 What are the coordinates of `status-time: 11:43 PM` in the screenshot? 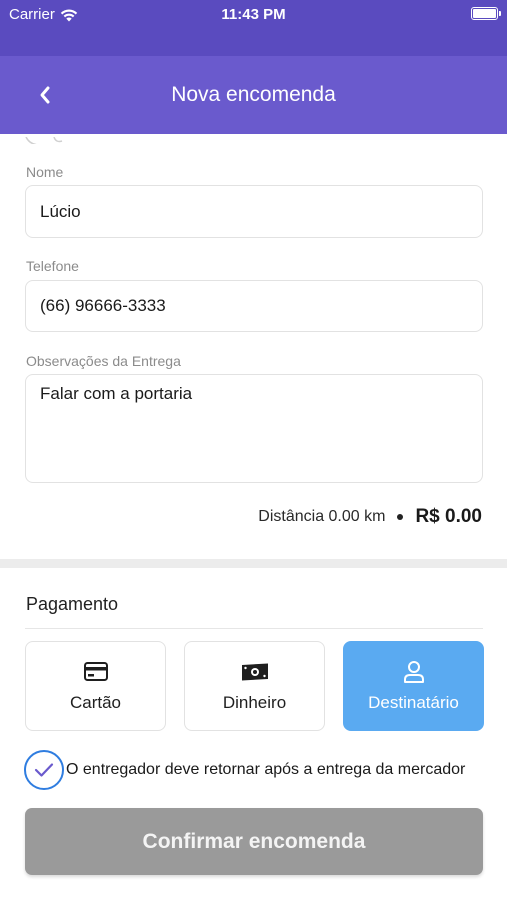 It's located at (253, 14).